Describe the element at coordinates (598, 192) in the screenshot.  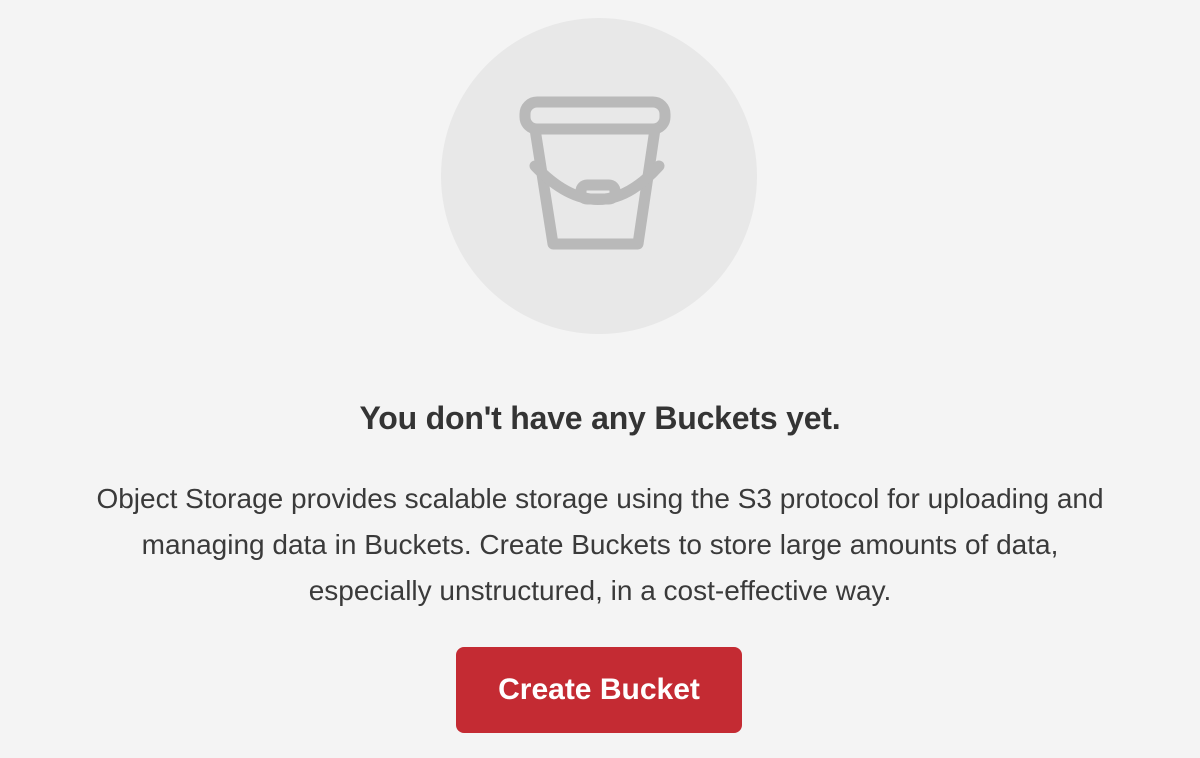
I see `bucket-handle-grip` at that location.